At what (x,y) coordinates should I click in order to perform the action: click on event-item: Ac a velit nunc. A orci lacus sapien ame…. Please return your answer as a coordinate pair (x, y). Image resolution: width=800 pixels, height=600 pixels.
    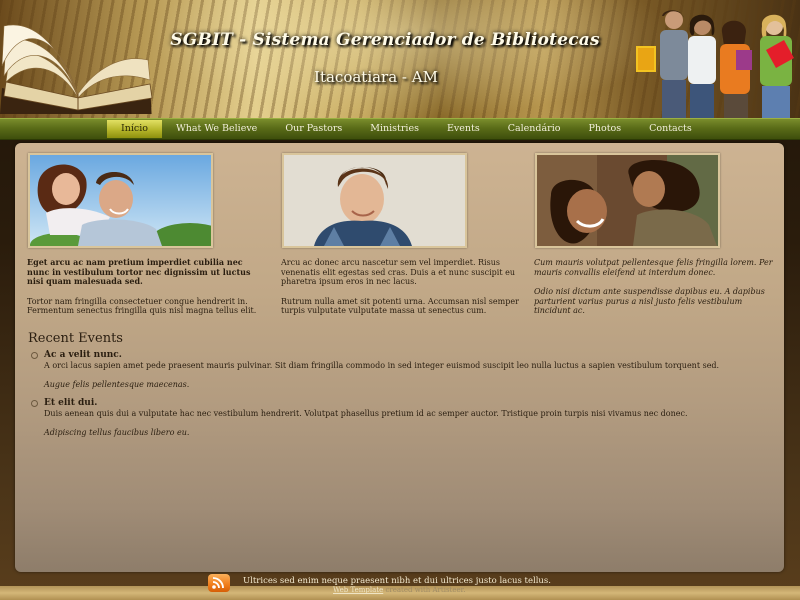
    Looking at the image, I should click on (400, 369).